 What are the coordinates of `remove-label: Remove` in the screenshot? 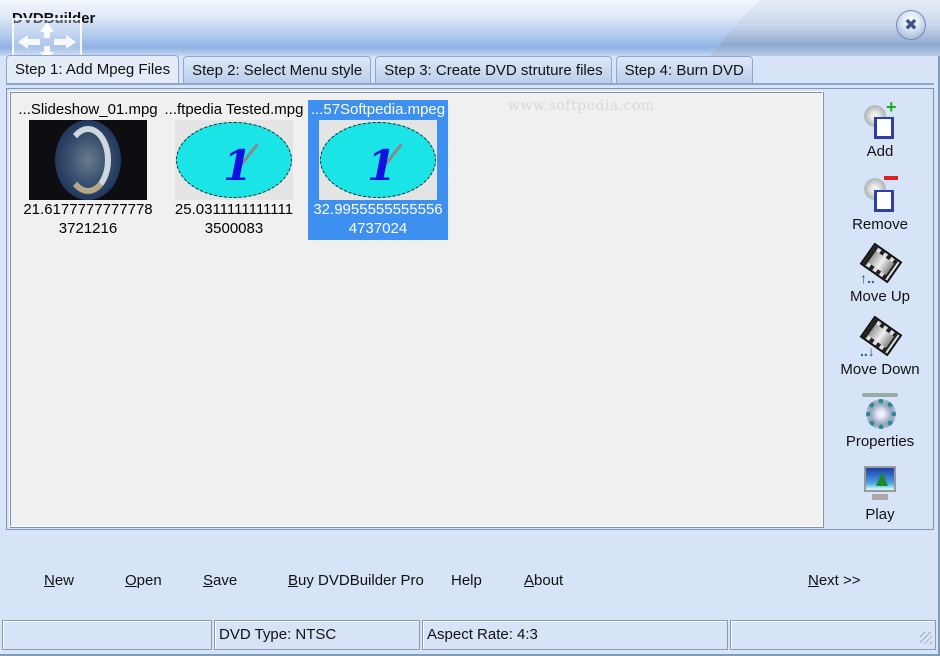 It's located at (880, 224).